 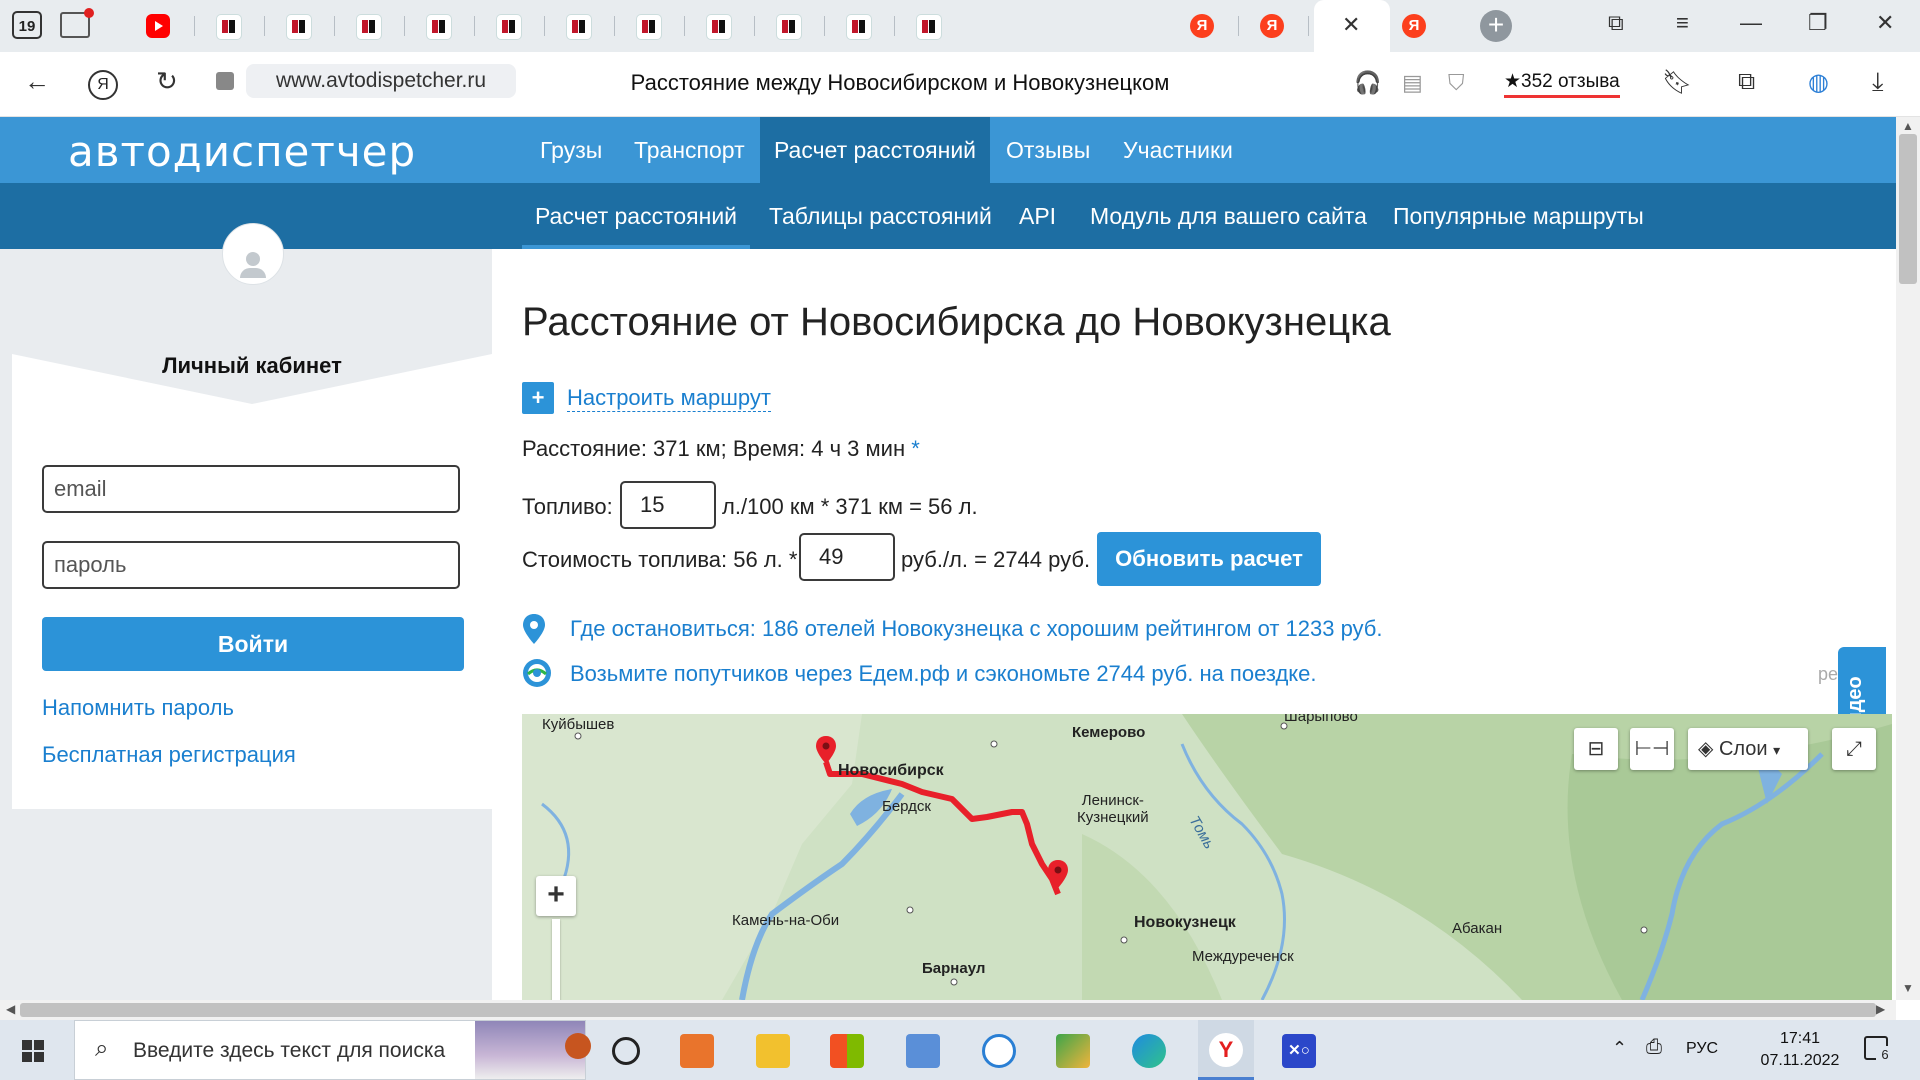 I want to click on menu-icon: ≡, so click(x=1682, y=23).